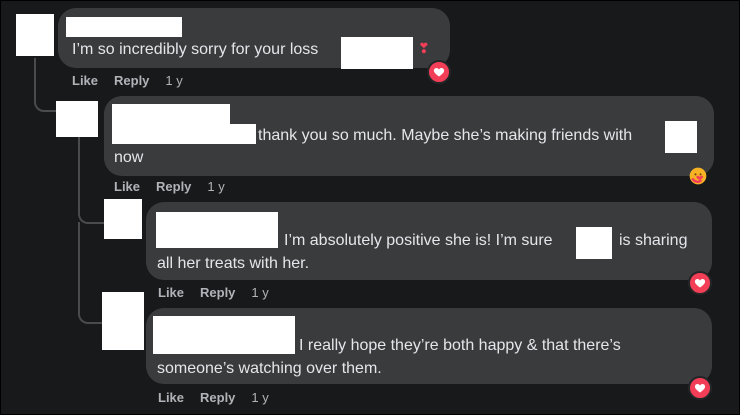 This screenshot has width=740, height=415. Describe the element at coordinates (269, 368) in the screenshot. I see `comment-text-line2: someone’s watching over them.` at that location.